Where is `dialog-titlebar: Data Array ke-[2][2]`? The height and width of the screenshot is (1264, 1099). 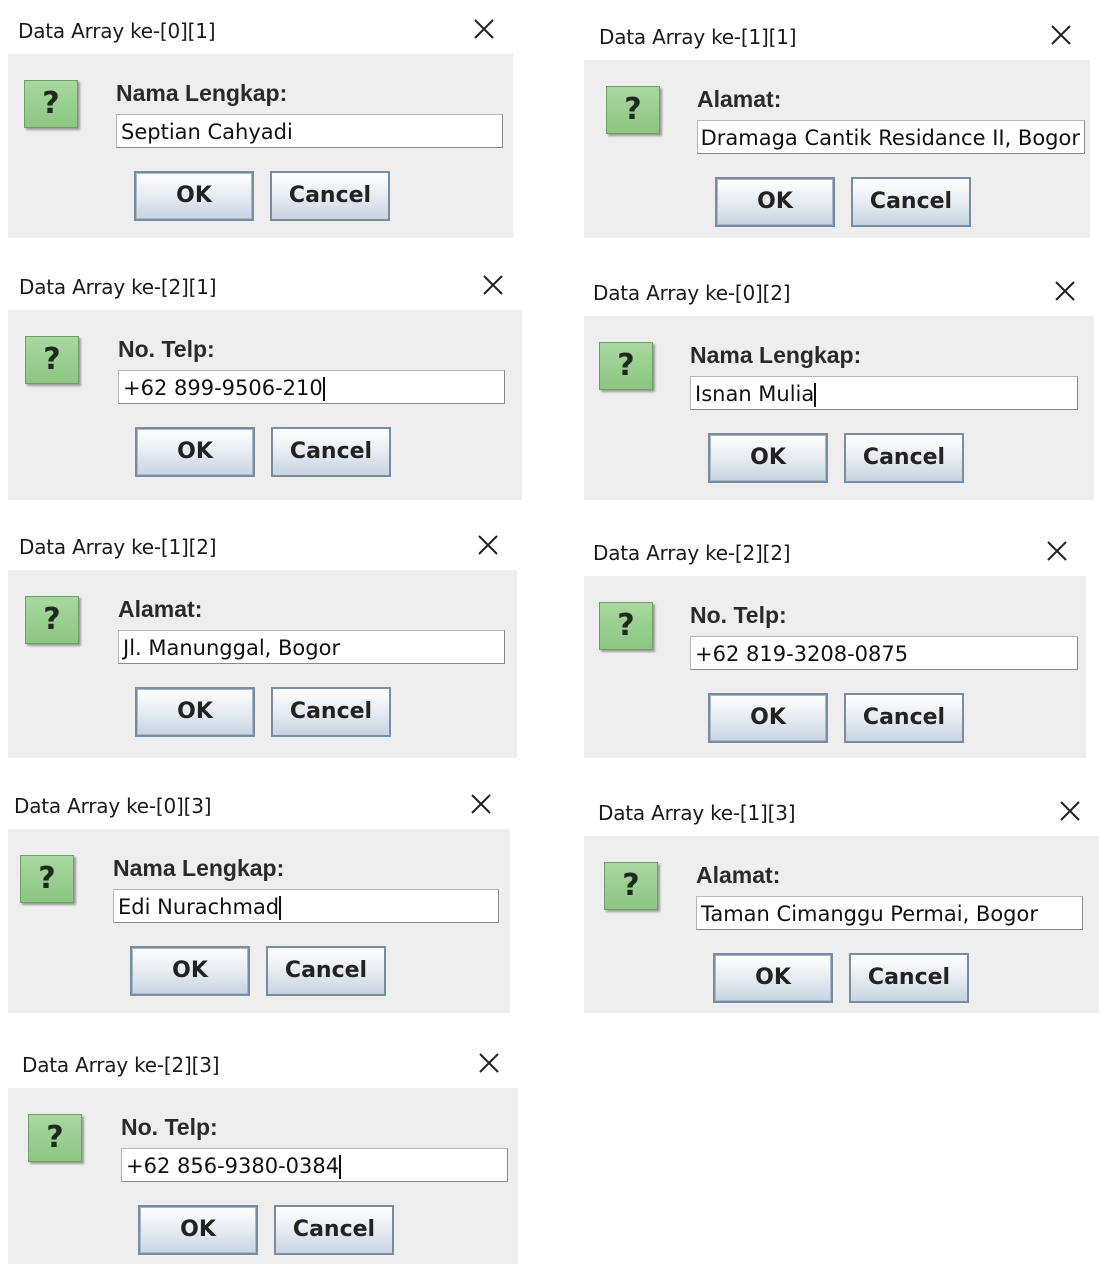
dialog-titlebar: Data Array ke-[2][2] is located at coordinates (835, 552).